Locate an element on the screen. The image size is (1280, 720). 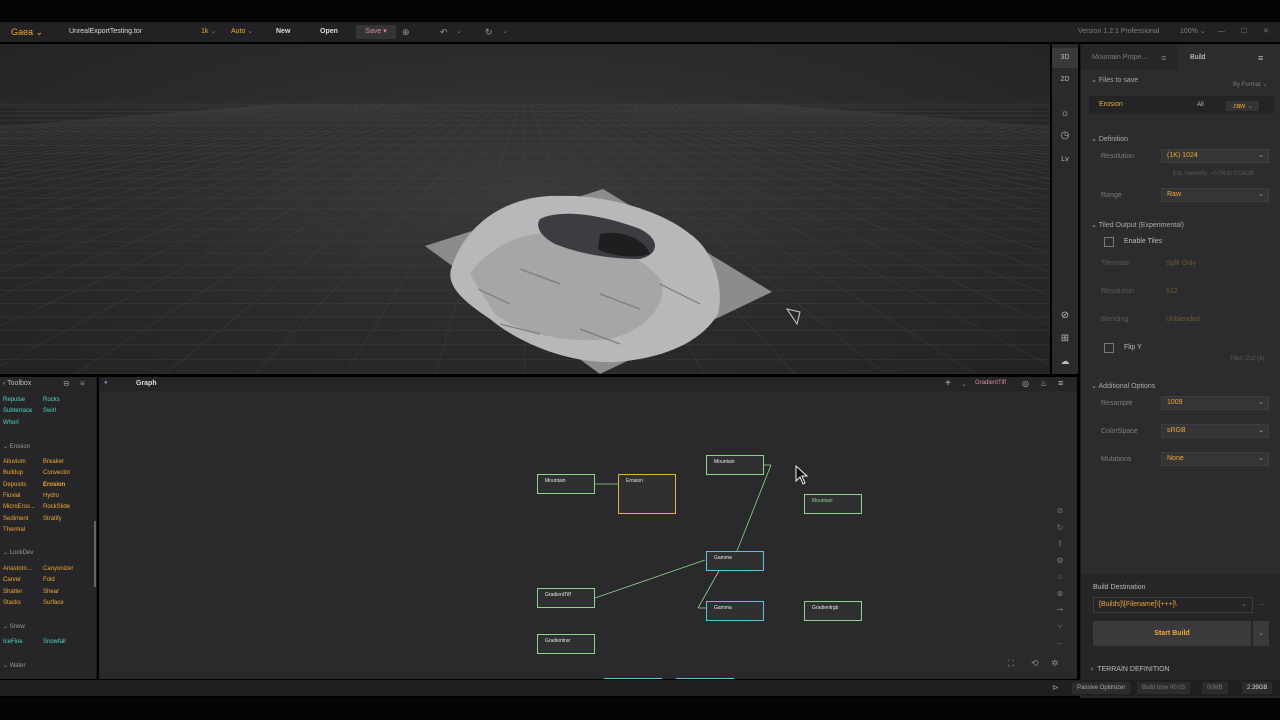
toolbox-item: Rocks is located at coordinates (51, 400).